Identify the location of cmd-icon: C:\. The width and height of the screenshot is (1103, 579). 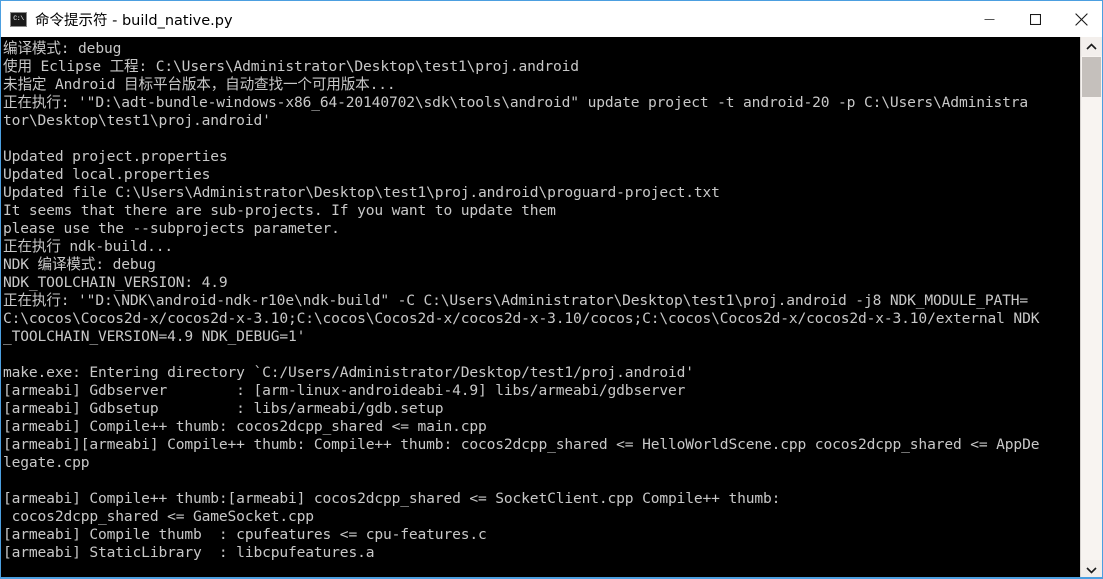
(18, 19).